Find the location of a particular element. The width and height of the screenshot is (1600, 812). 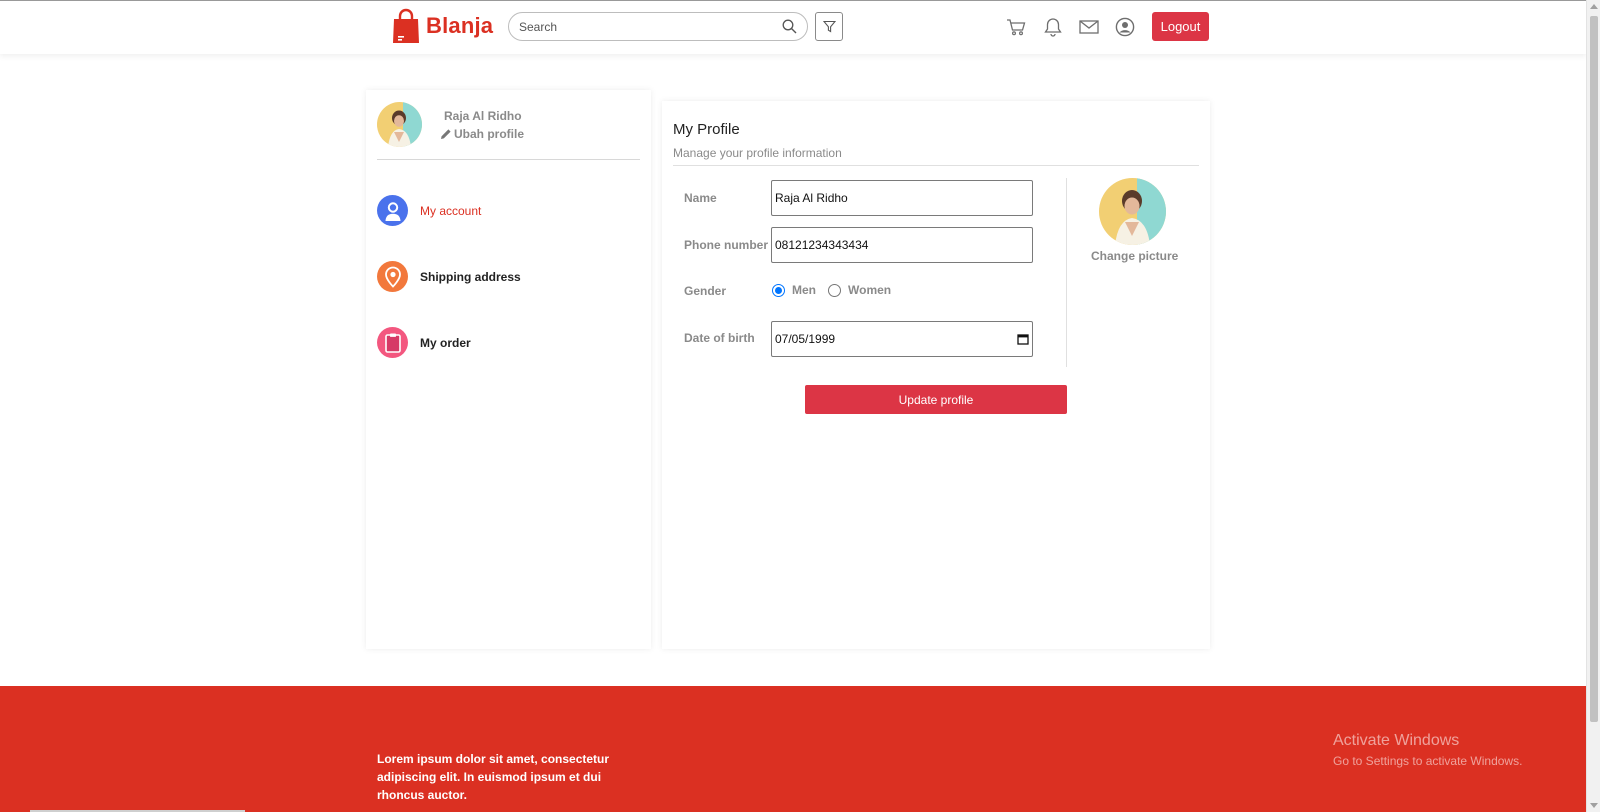

dob-field: 07/05/1999 is located at coordinates (902, 339).